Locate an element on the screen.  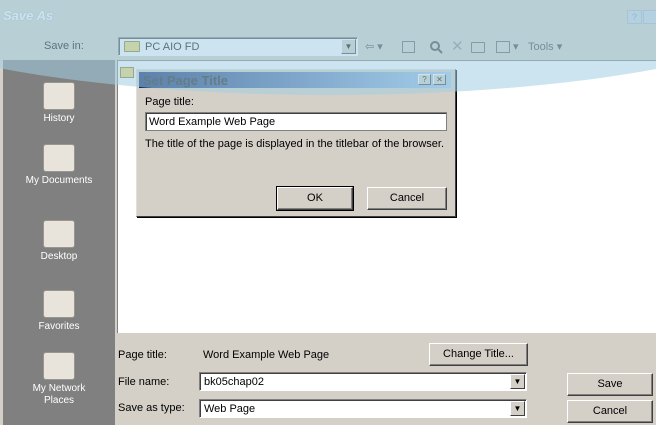
place-desktop: Desktop is located at coordinates (59, 241).